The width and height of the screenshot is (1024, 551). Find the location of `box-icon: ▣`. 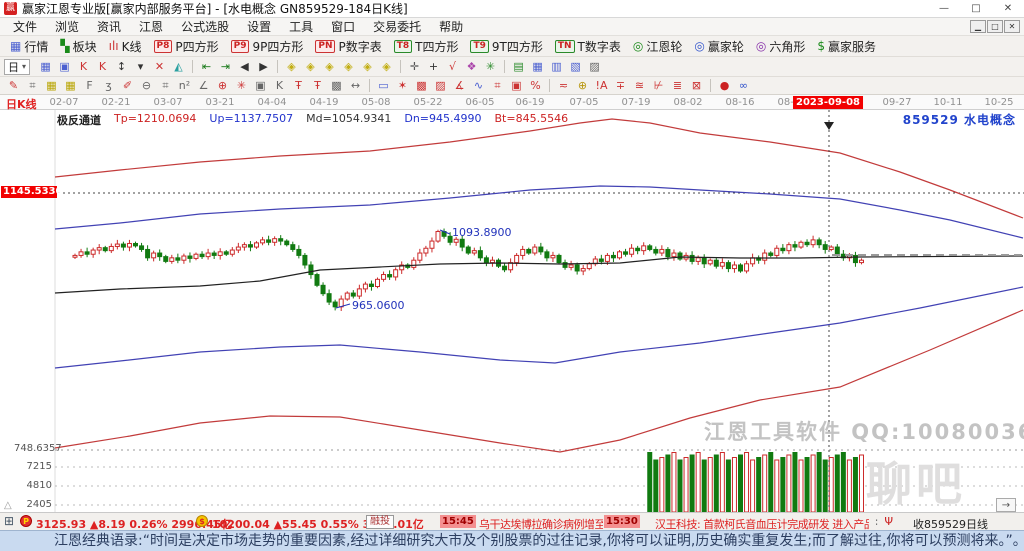

box-icon: ▣ is located at coordinates (260, 86).